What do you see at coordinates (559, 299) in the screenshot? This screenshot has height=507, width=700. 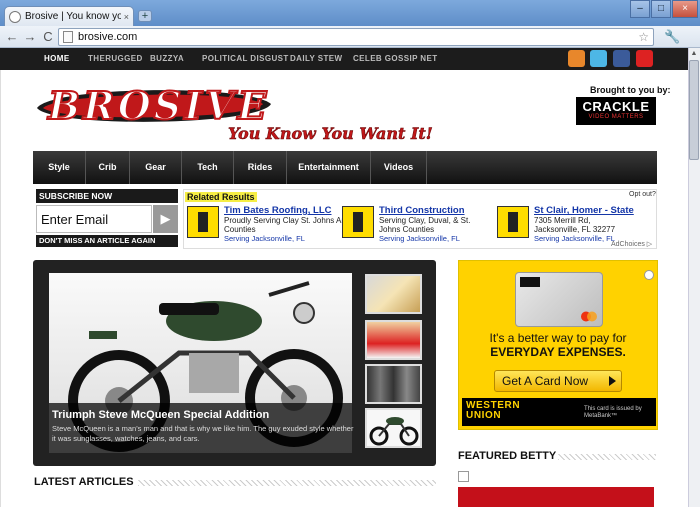 I see `prepaid-card-image` at bounding box center [559, 299].